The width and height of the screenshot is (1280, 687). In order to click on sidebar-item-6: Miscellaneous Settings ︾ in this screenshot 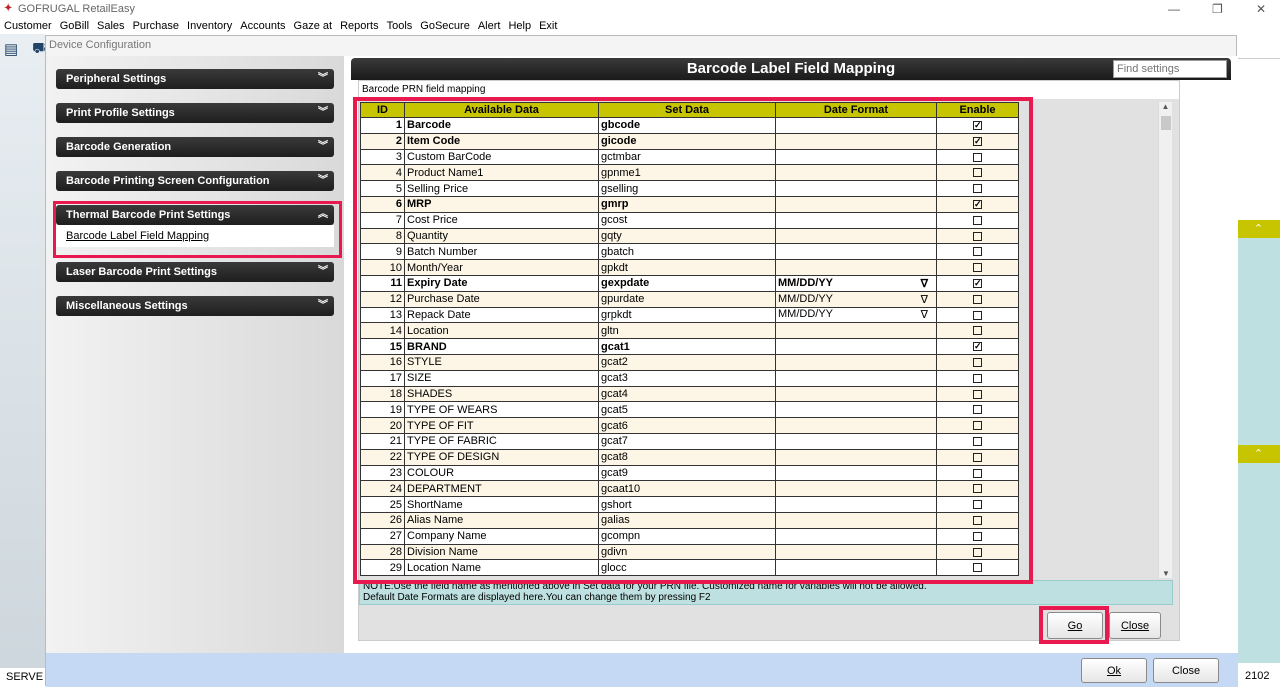, I will do `click(195, 306)`.